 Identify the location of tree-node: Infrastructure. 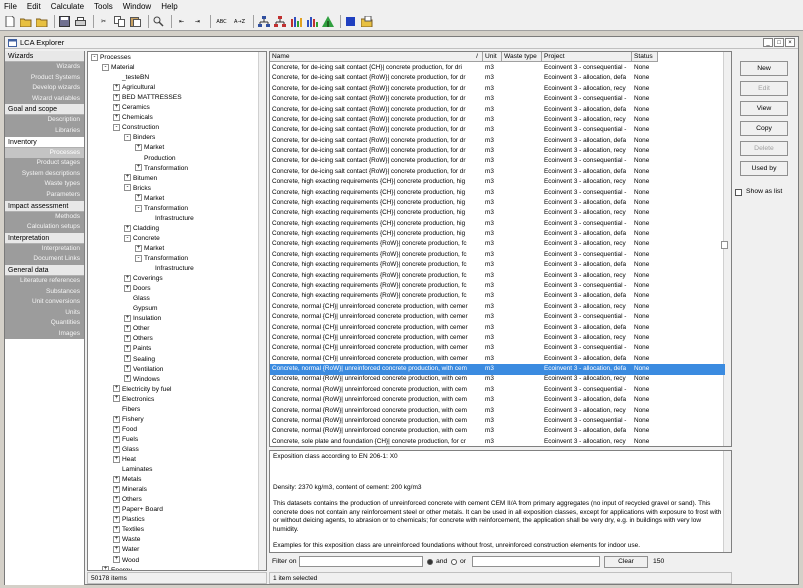
(170, 219).